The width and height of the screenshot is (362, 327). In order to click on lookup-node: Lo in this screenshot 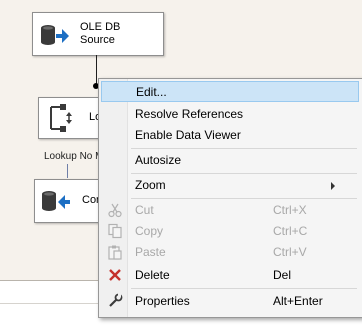, I will do `click(71, 118)`.